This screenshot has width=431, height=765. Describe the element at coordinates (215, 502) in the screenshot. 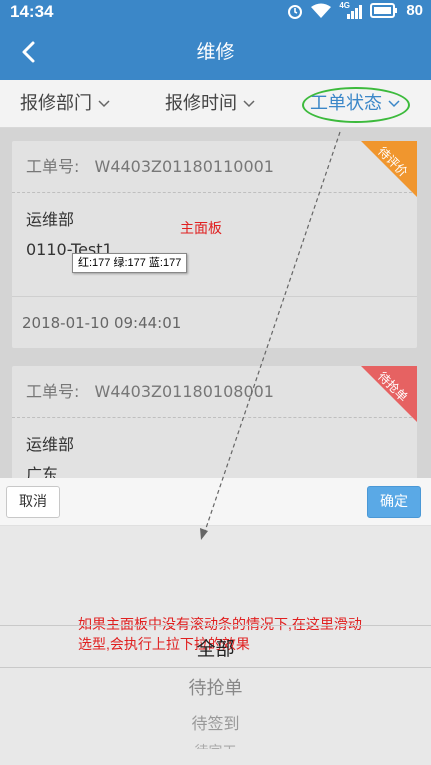

I see `picker-toolbar: 取消 确定` at that location.